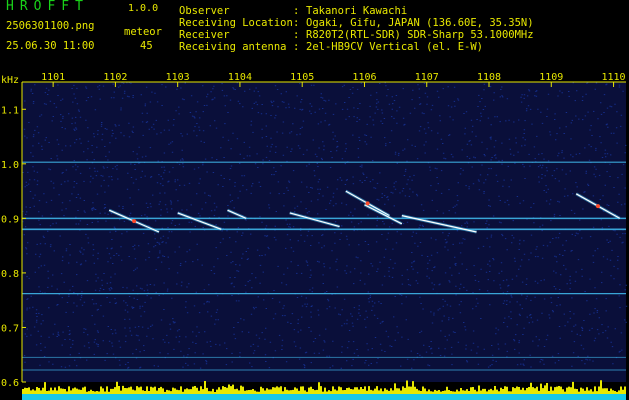 Image resolution: width=629 pixels, height=400 pixels. What do you see at coordinates (10, 328) in the screenshot?
I see `y-tick-label: 0.7` at bounding box center [10, 328].